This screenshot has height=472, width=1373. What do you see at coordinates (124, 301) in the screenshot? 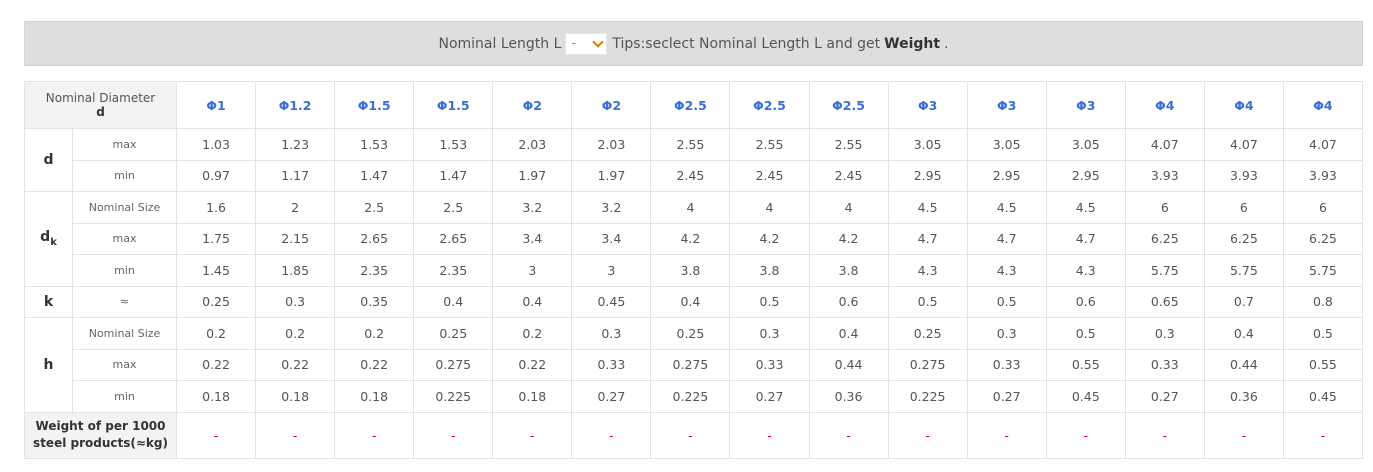
I see `row-label: ≈` at bounding box center [124, 301].